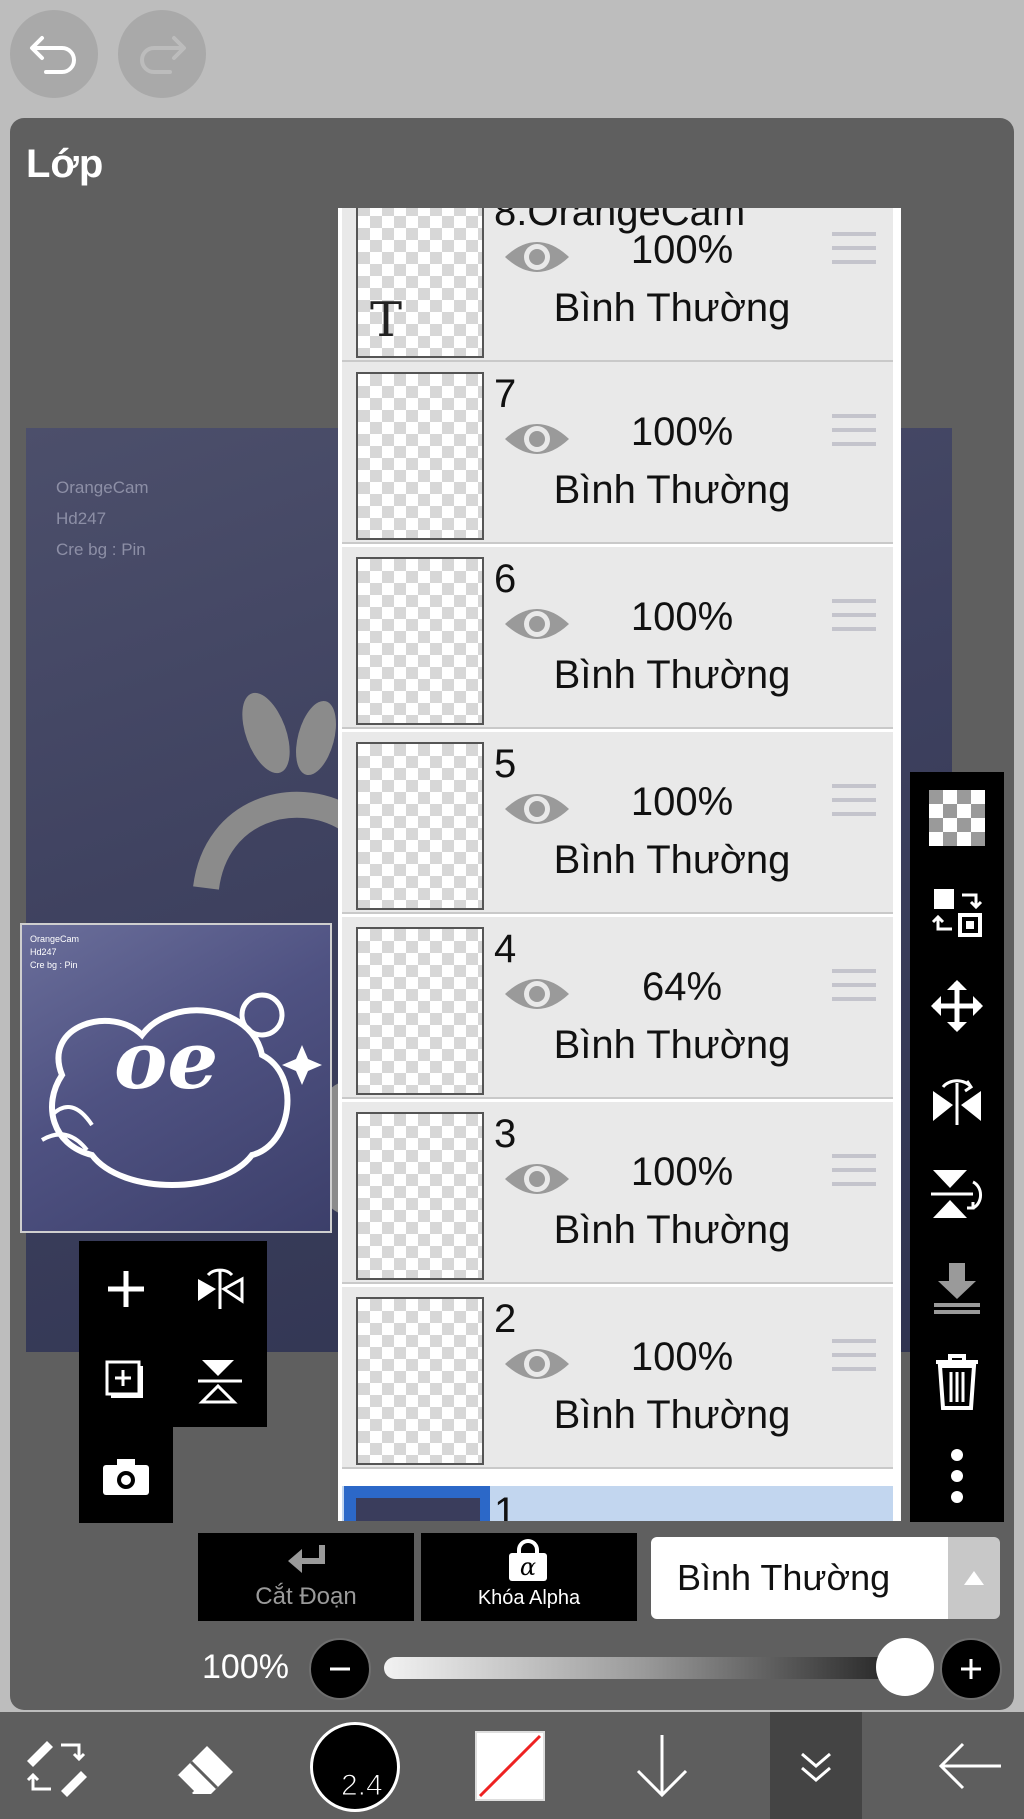 Image resolution: width=1024 pixels, height=1819 pixels. What do you see at coordinates (505, 579) in the screenshot?
I see `layer-name: 6` at bounding box center [505, 579].